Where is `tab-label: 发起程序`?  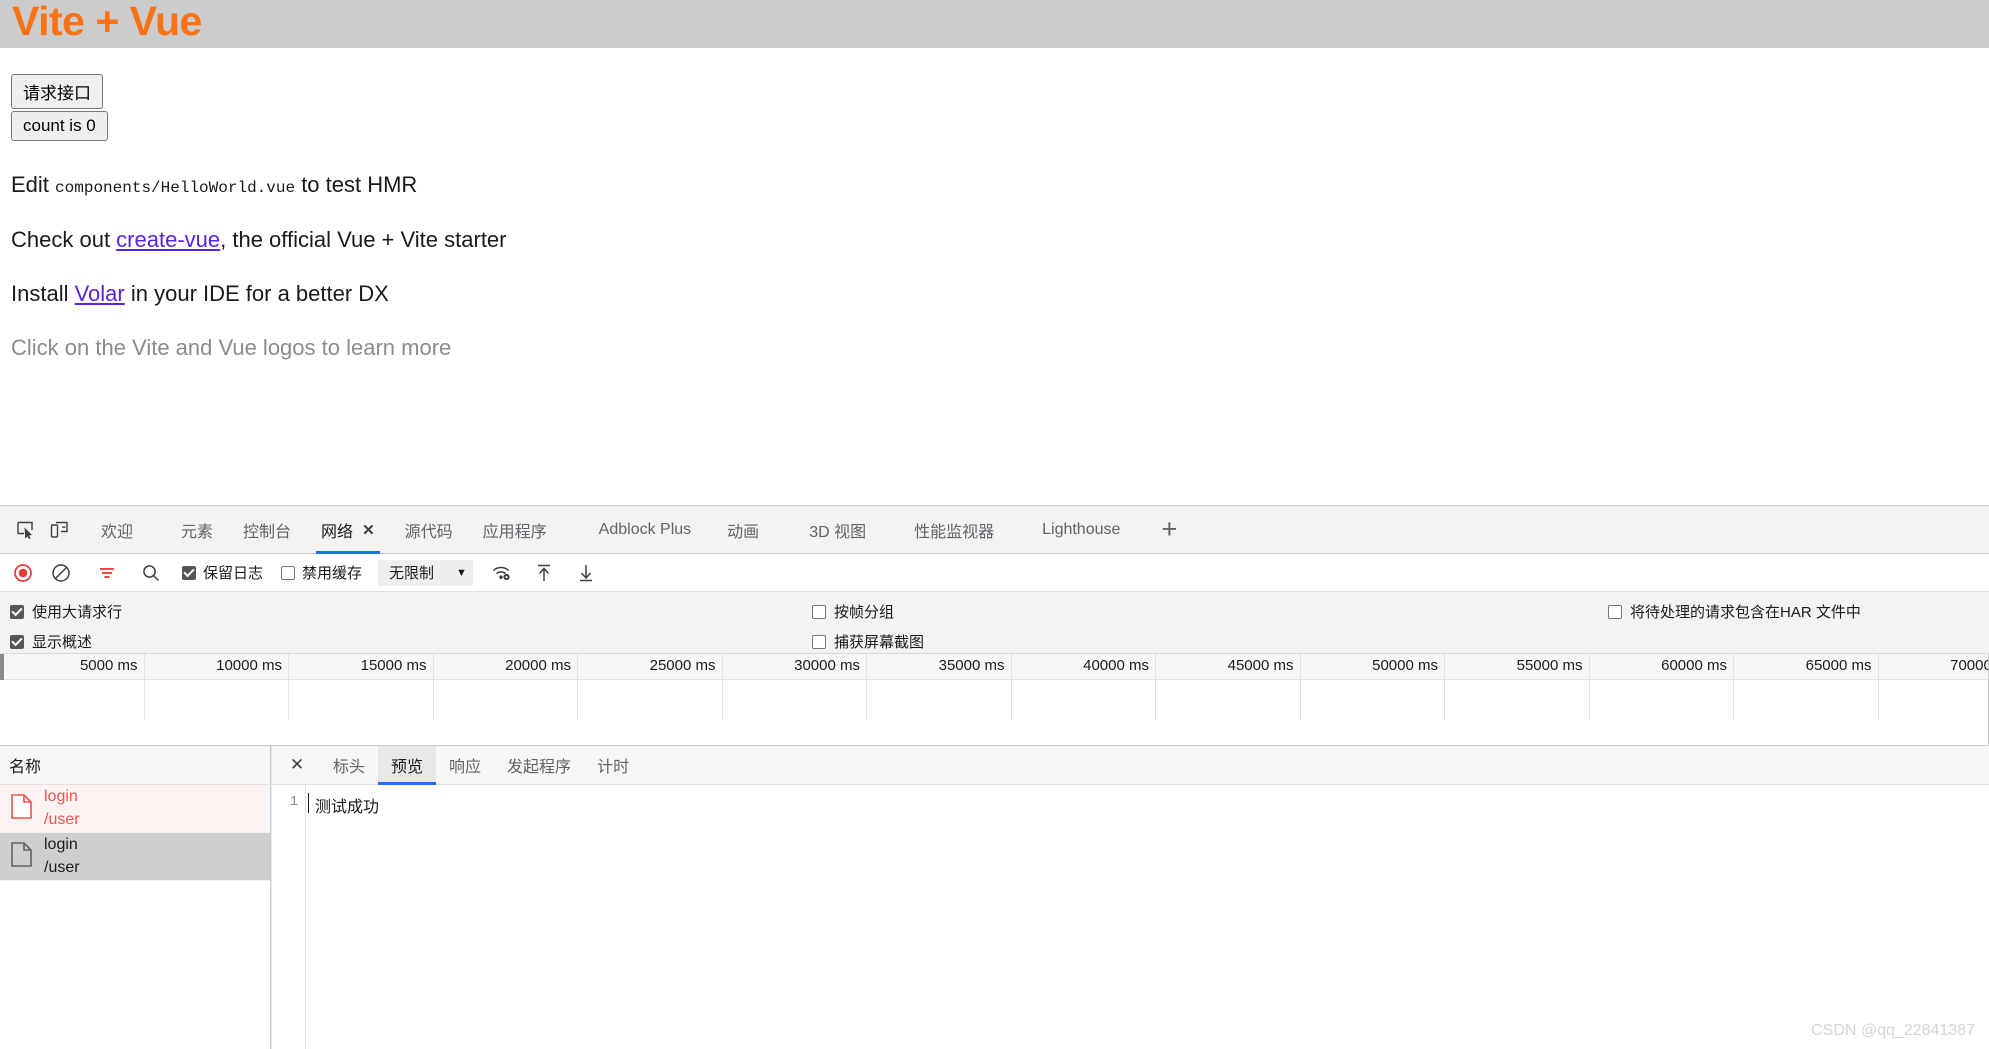
tab-label: 发起程序 is located at coordinates (539, 767).